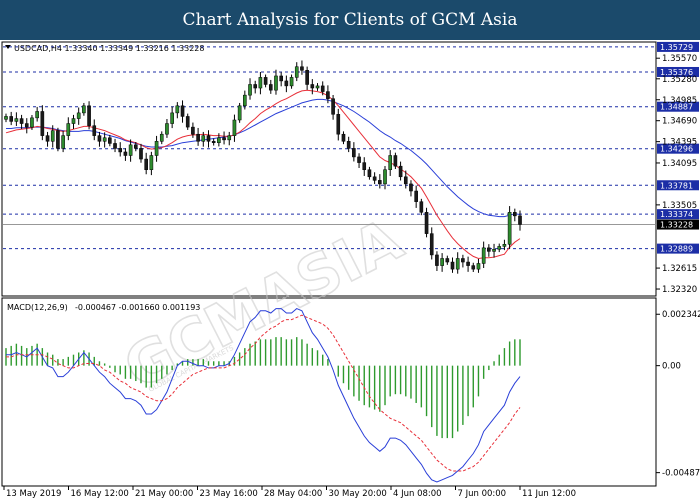 The height and width of the screenshot is (500, 700). Describe the element at coordinates (679, 206) in the screenshot. I see `price-tick-label: 1.33505` at that location.